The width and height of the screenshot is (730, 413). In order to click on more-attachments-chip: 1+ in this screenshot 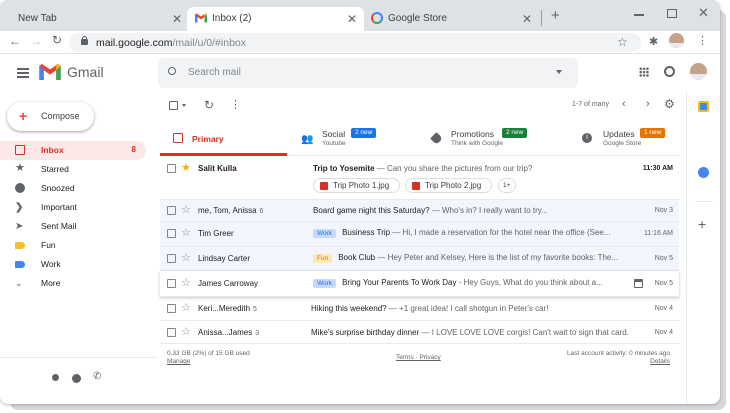, I will do `click(507, 185)`.